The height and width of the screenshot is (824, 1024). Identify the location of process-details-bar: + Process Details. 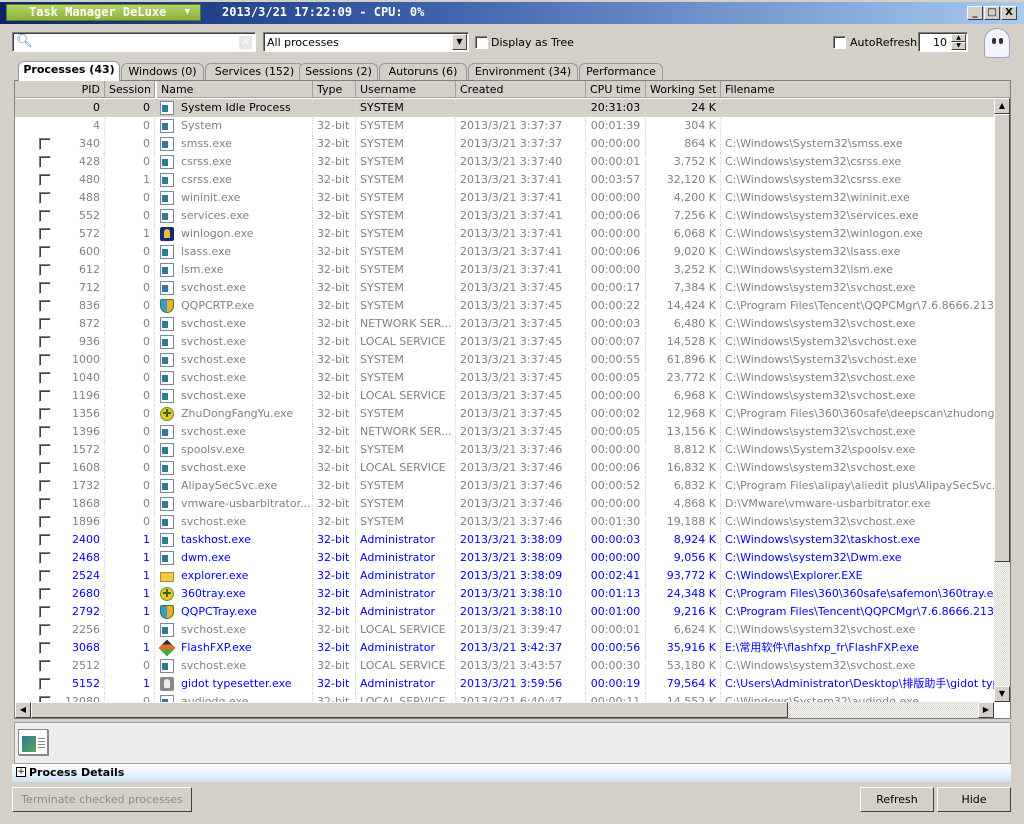
(511, 773).